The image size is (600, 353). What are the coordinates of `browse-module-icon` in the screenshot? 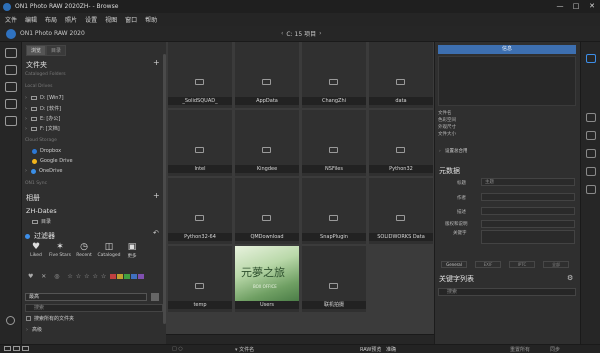 It's located at (10, 53).